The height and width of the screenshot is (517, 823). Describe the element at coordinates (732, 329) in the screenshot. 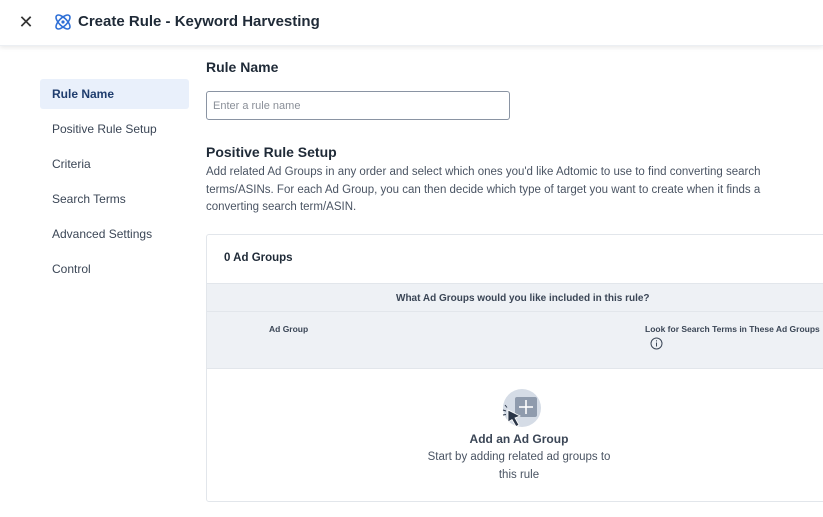

I see `column-look-for-search-terms: Look for Search Terms in These Ad Groups` at that location.